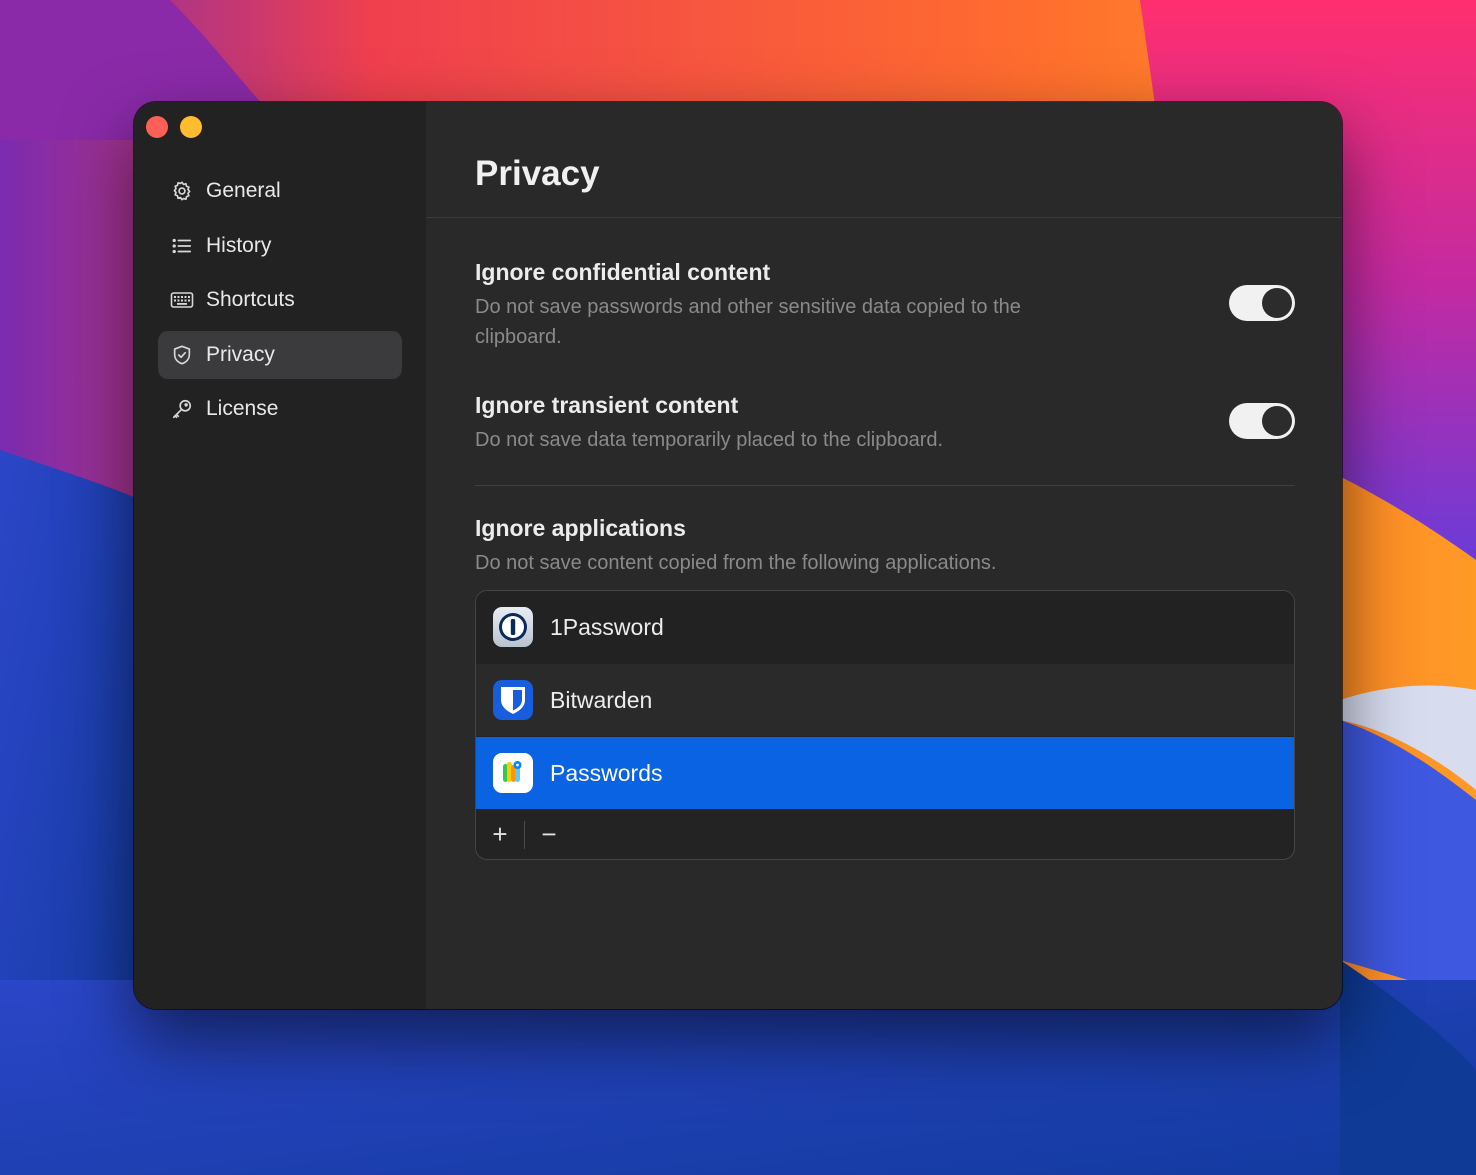 Image resolution: width=1476 pixels, height=1175 pixels. Describe the element at coordinates (280, 246) in the screenshot. I see `sidebar-item-history: History` at that location.